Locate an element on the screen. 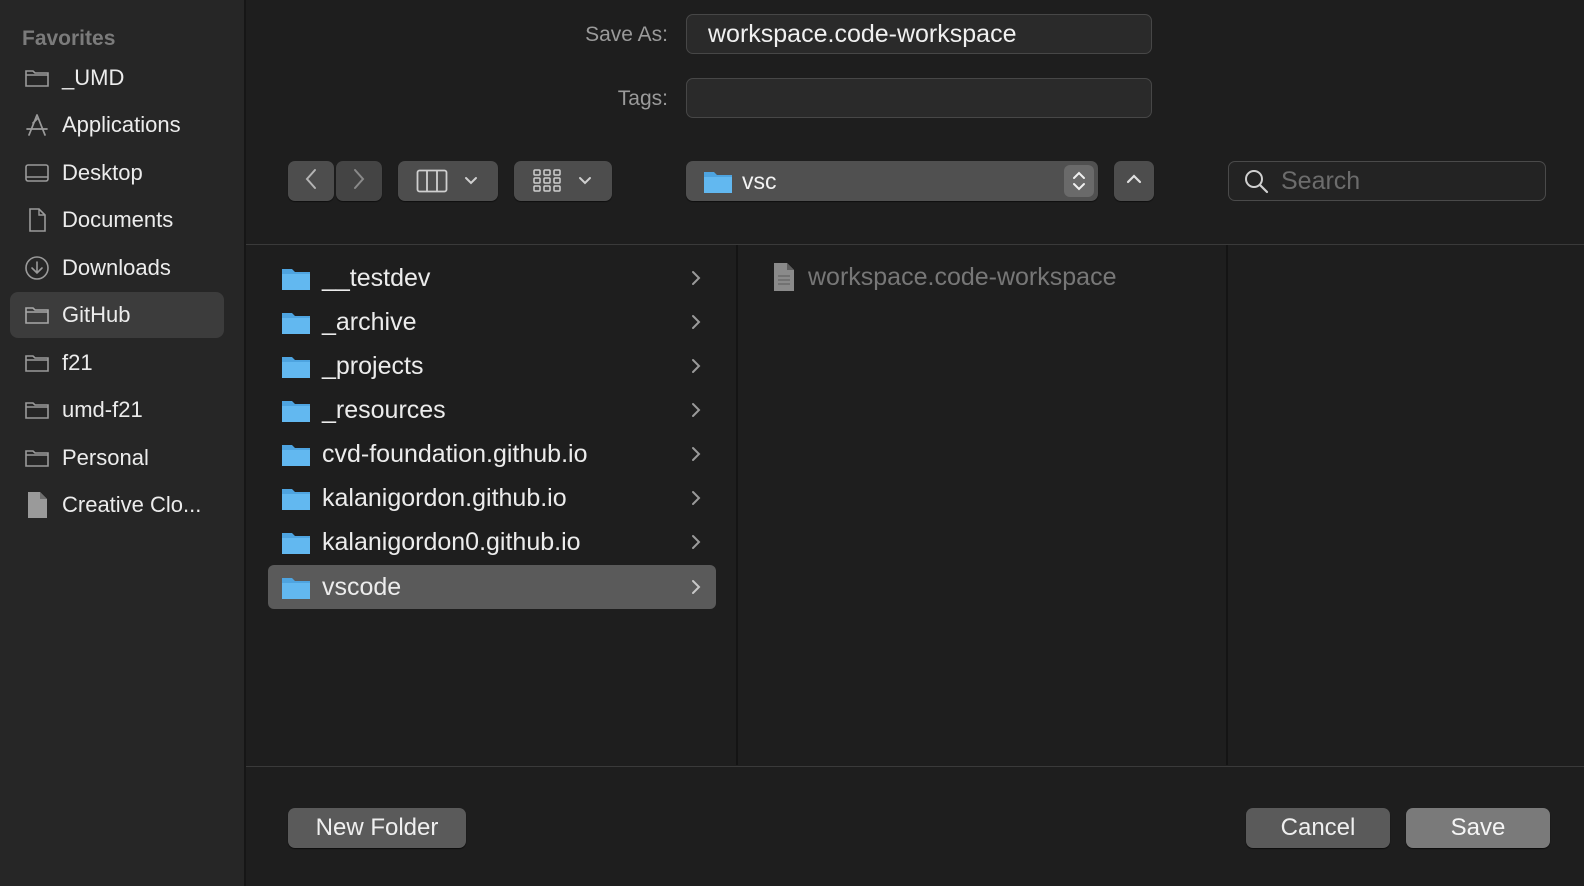 This screenshot has width=1584, height=886. folder-row-kalanigordon0: kalanigordon0.github.io is located at coordinates (492, 542).